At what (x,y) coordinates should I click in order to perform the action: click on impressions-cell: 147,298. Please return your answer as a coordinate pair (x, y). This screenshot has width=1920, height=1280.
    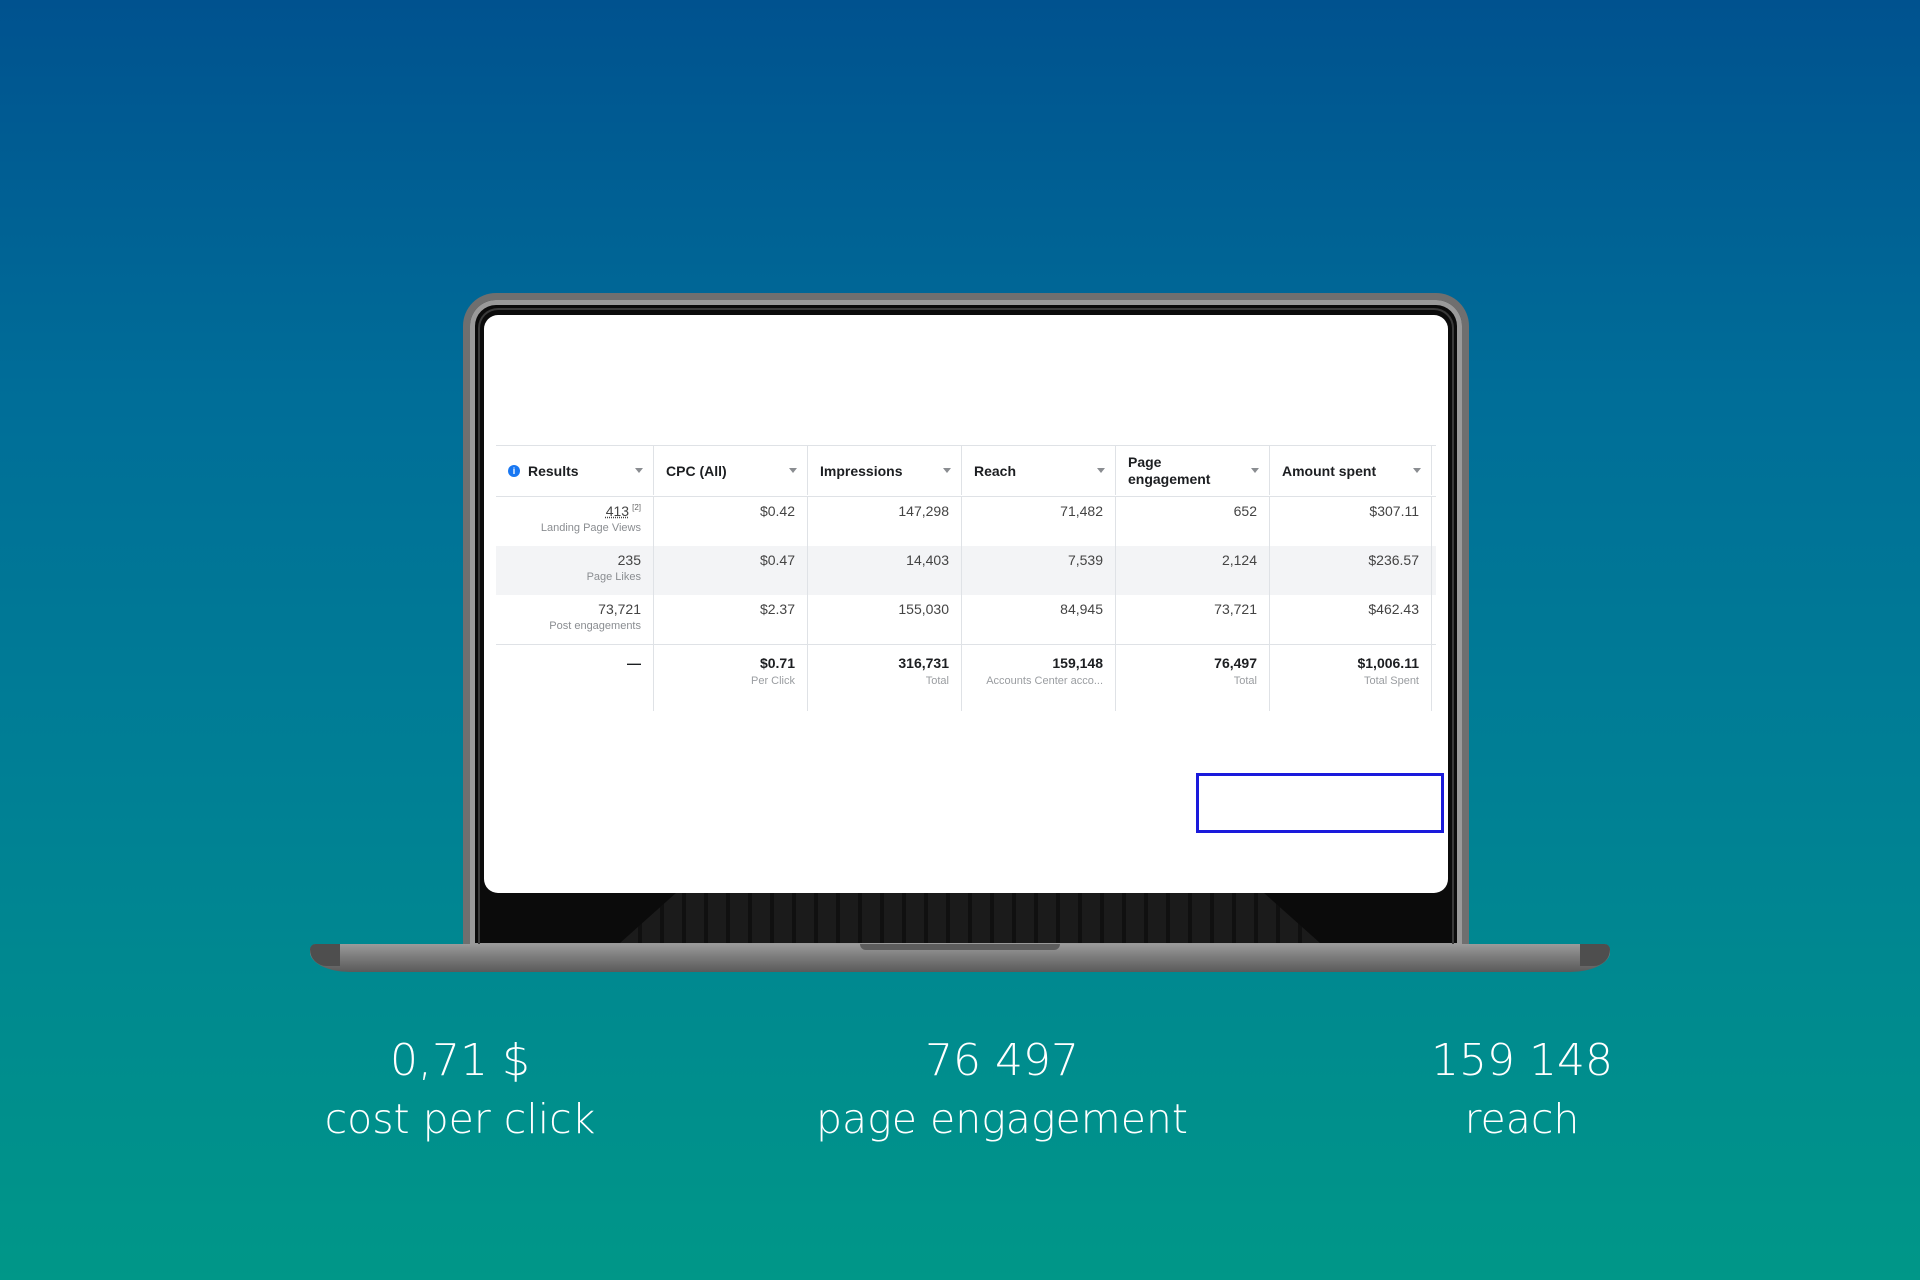
    Looking at the image, I should click on (885, 521).